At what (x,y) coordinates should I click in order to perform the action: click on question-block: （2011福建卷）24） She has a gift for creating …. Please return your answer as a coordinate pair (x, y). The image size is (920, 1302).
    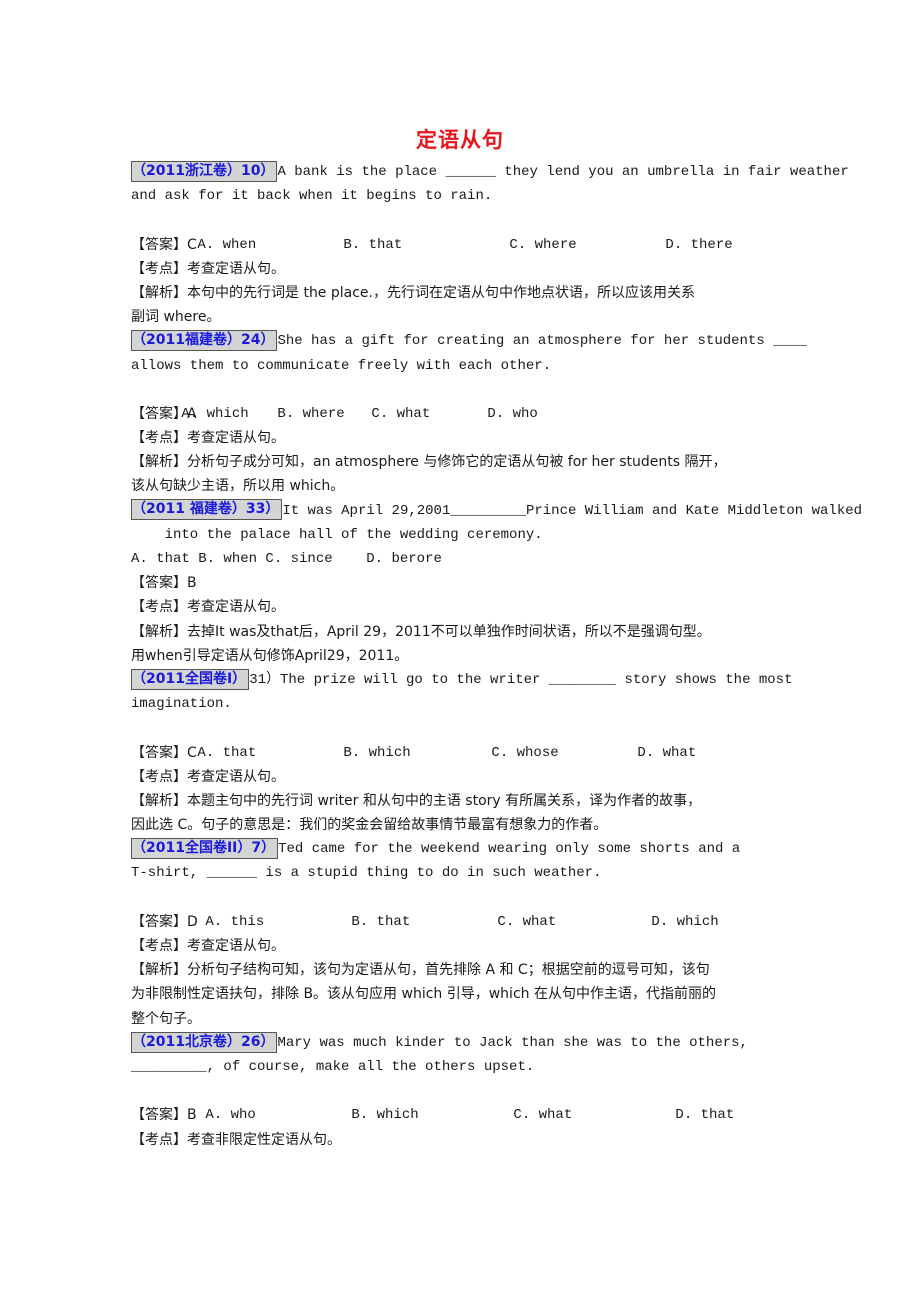
    Looking at the image, I should click on (491, 413).